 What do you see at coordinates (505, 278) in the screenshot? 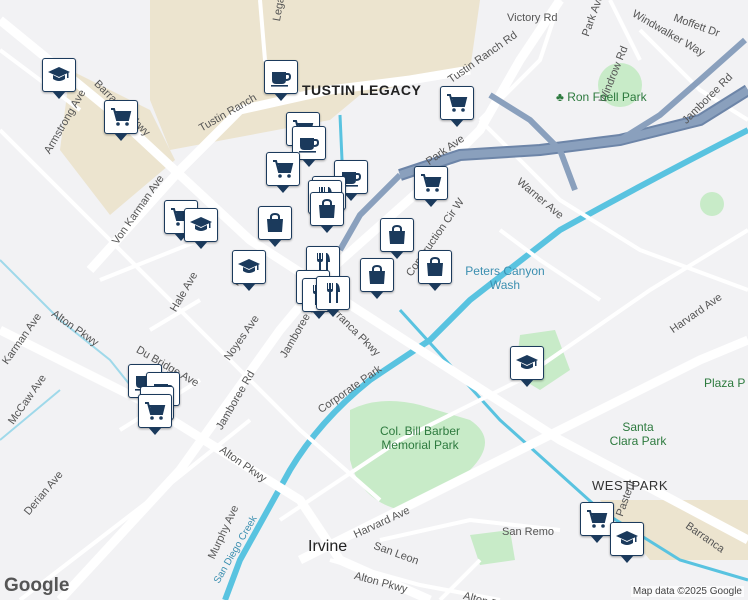
I see `water-label-peters-canyon: Peters Canyon Wash` at bounding box center [505, 278].